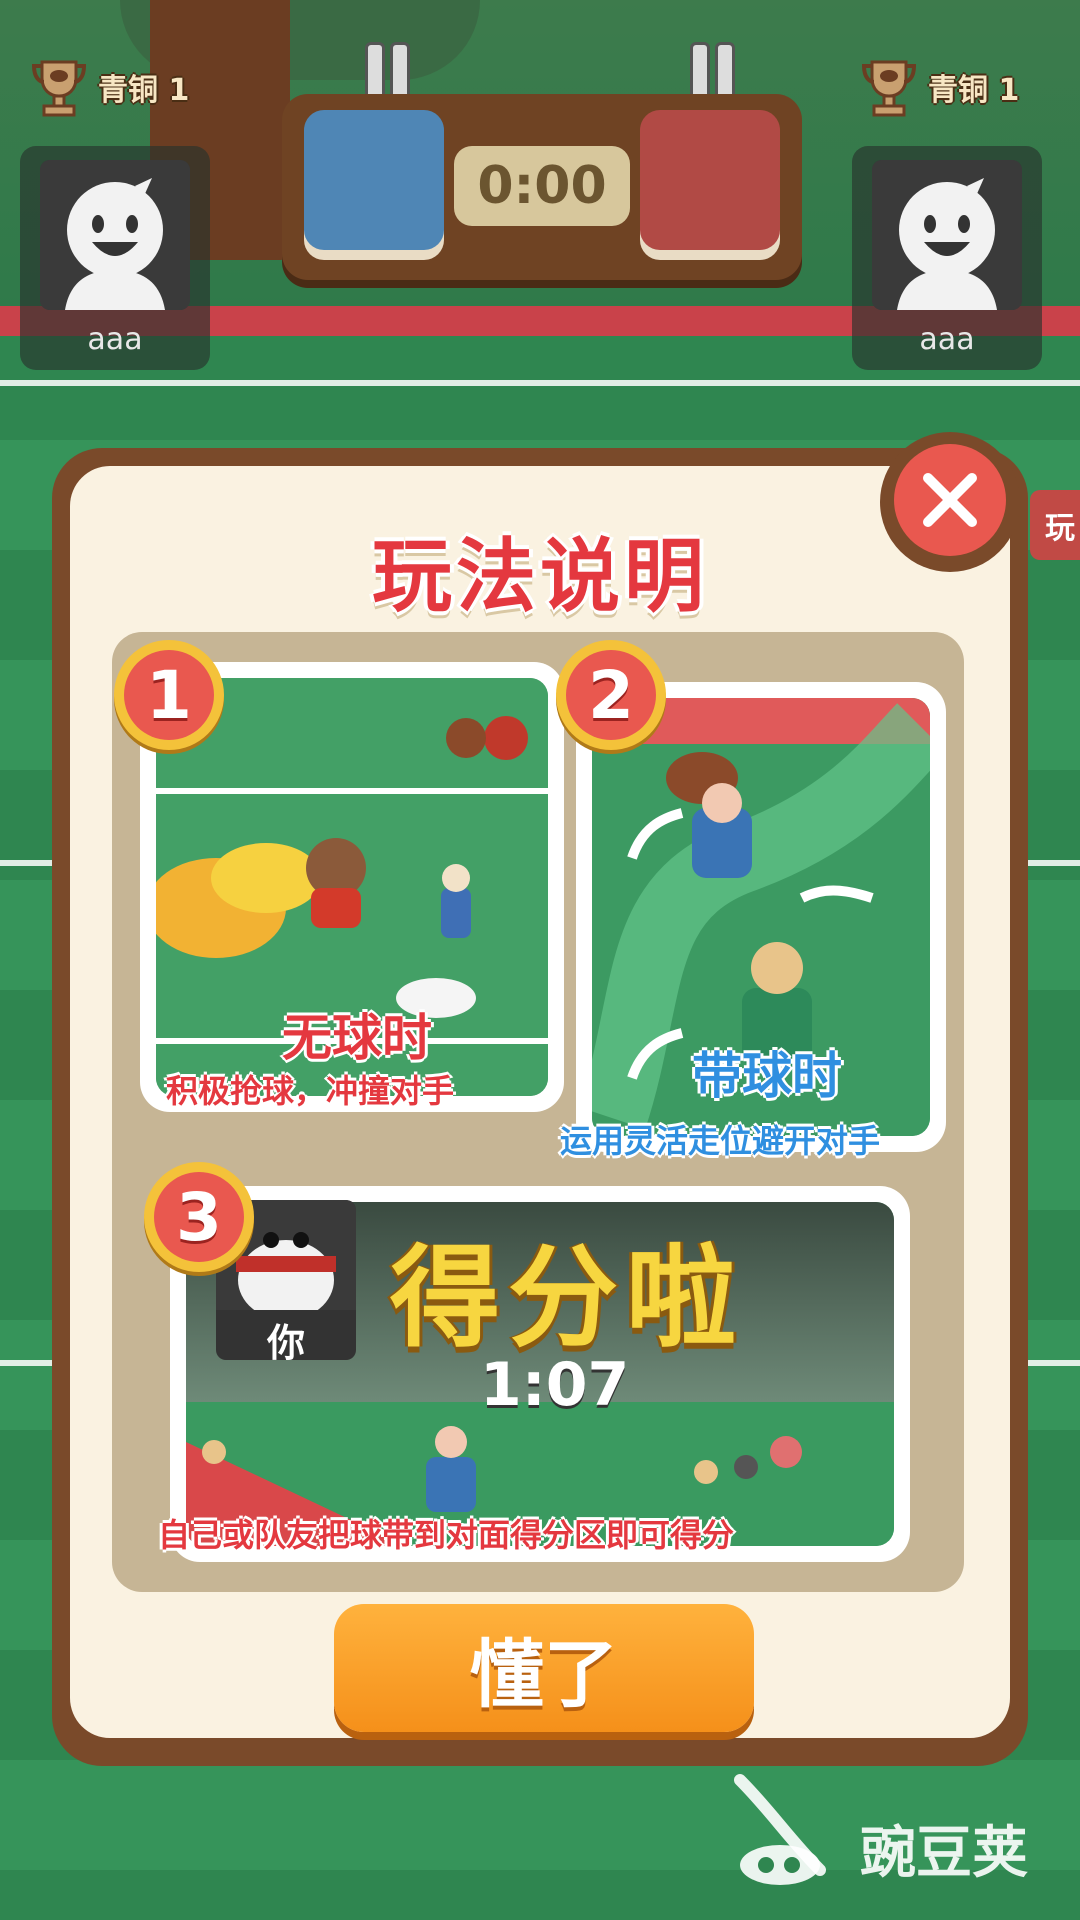 The width and height of the screenshot is (1080, 1920). What do you see at coordinates (767, 1076) in the screenshot?
I see `step-2-title: 带球时` at bounding box center [767, 1076].